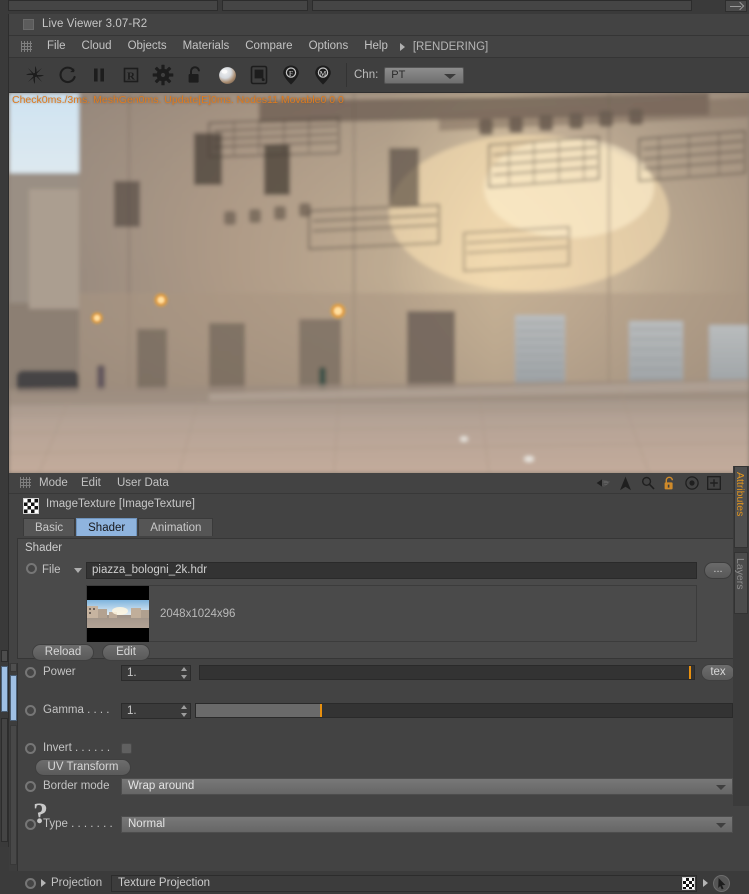 The width and height of the screenshot is (749, 894). What do you see at coordinates (26, 46) in the screenshot?
I see `menu-grip-icon` at bounding box center [26, 46].